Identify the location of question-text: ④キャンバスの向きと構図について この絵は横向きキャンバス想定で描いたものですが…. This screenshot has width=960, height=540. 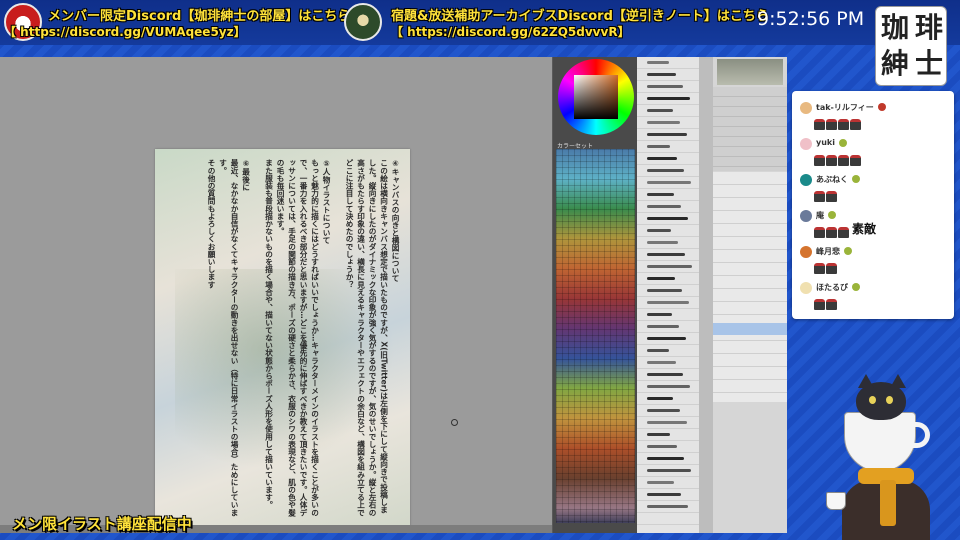
(303, 338).